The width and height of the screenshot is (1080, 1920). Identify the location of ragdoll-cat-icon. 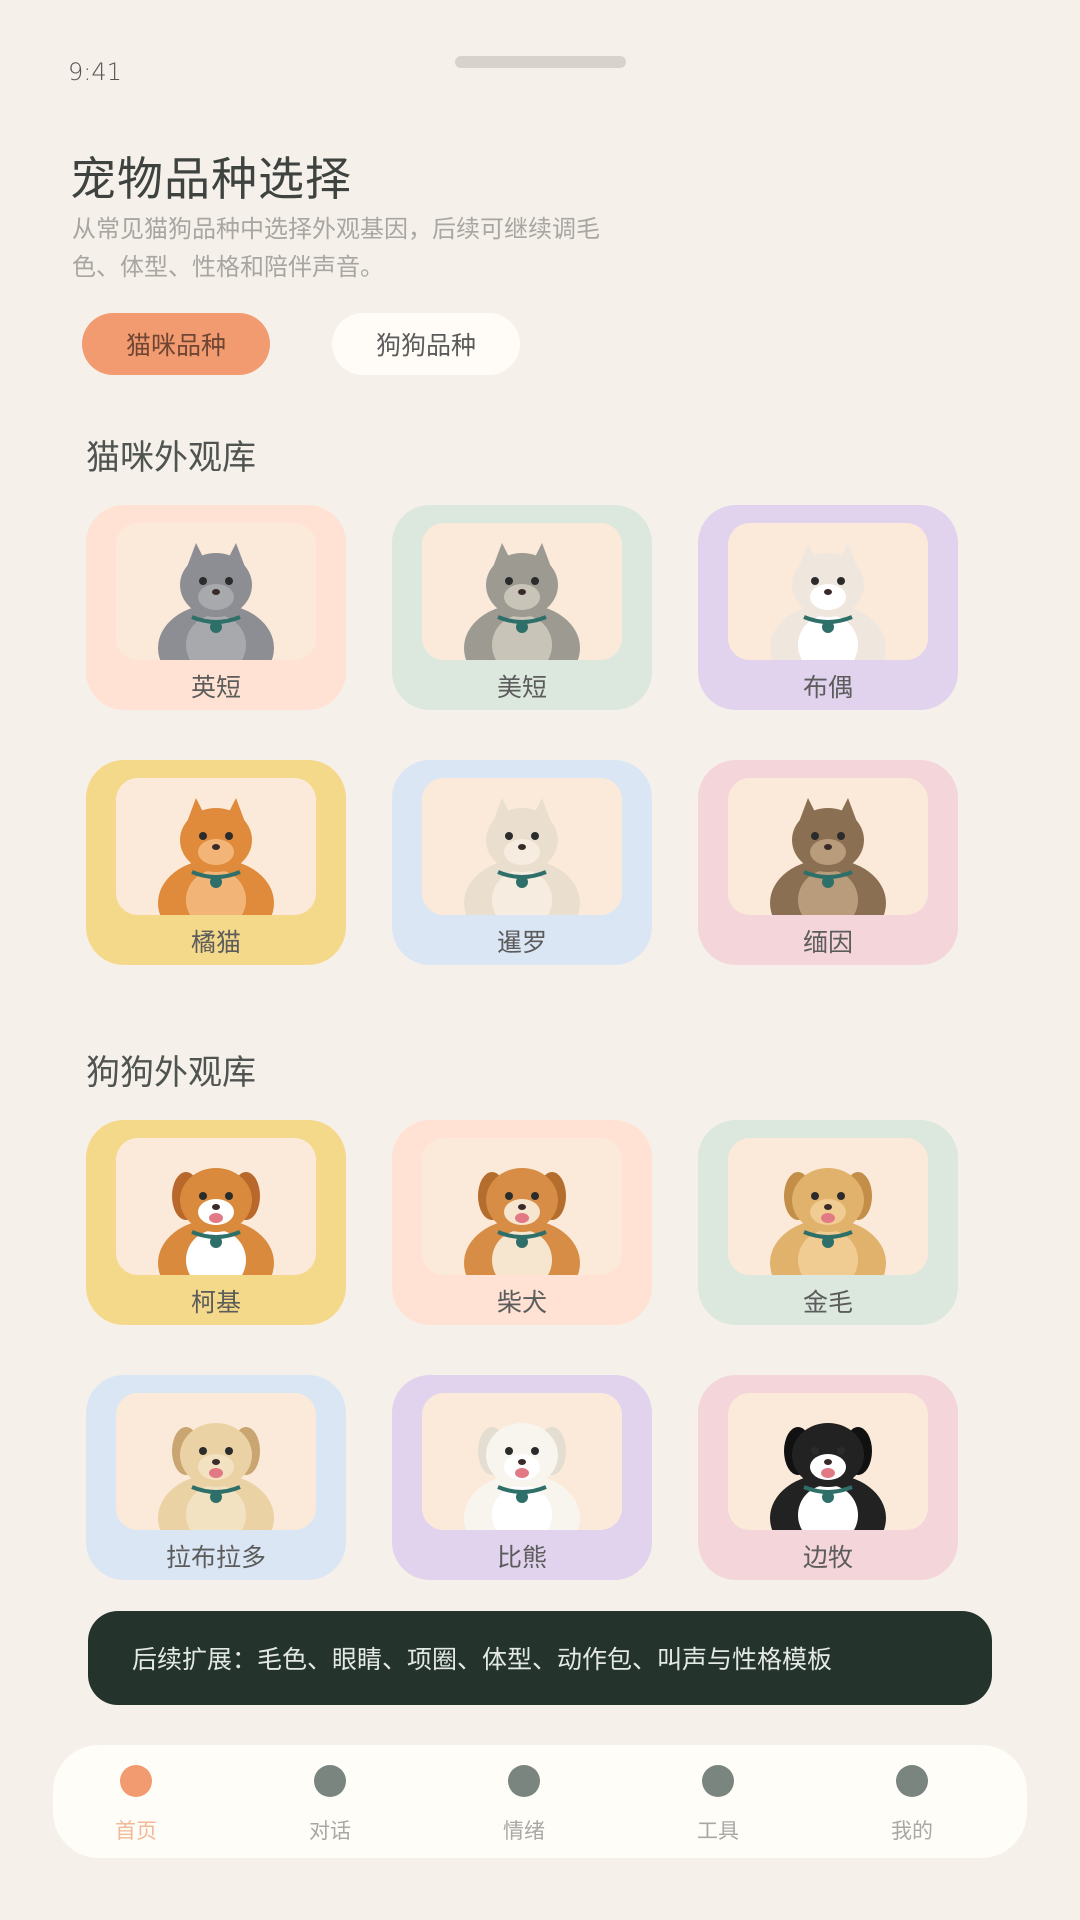
(828, 591).